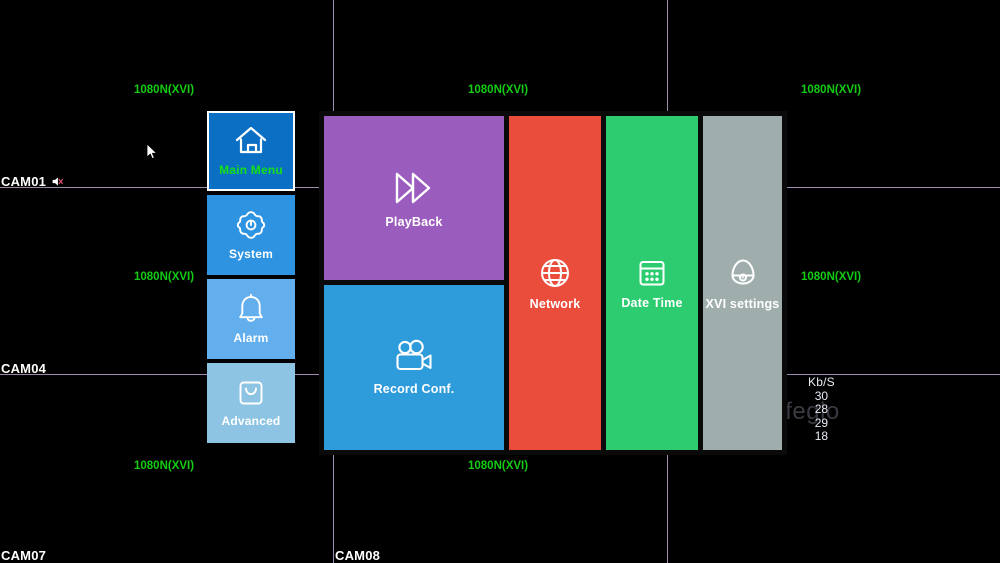 The height and width of the screenshot is (563, 1000). What do you see at coordinates (555, 273) in the screenshot?
I see `globe-icon` at bounding box center [555, 273].